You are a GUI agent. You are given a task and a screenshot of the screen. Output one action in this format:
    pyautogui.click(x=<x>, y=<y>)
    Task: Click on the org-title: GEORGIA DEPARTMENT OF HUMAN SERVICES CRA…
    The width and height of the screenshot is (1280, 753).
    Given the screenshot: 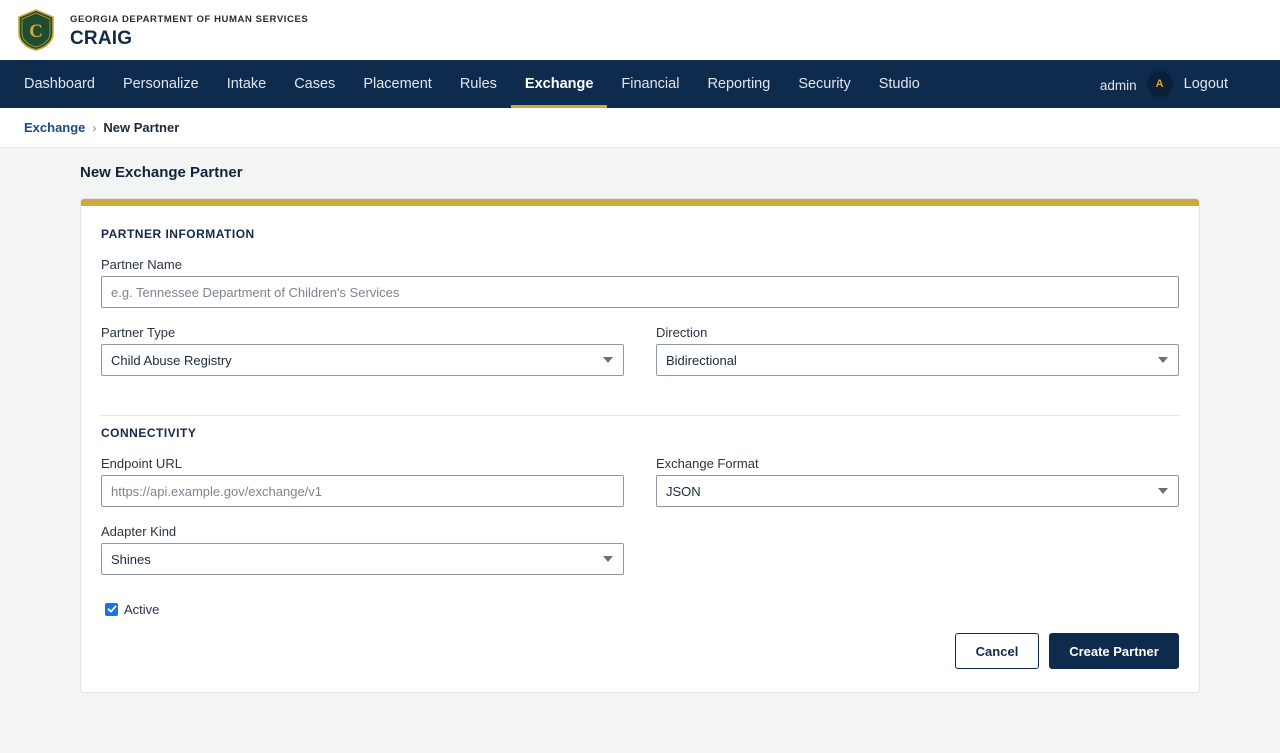 What is the action you would take?
    pyautogui.click(x=189, y=30)
    